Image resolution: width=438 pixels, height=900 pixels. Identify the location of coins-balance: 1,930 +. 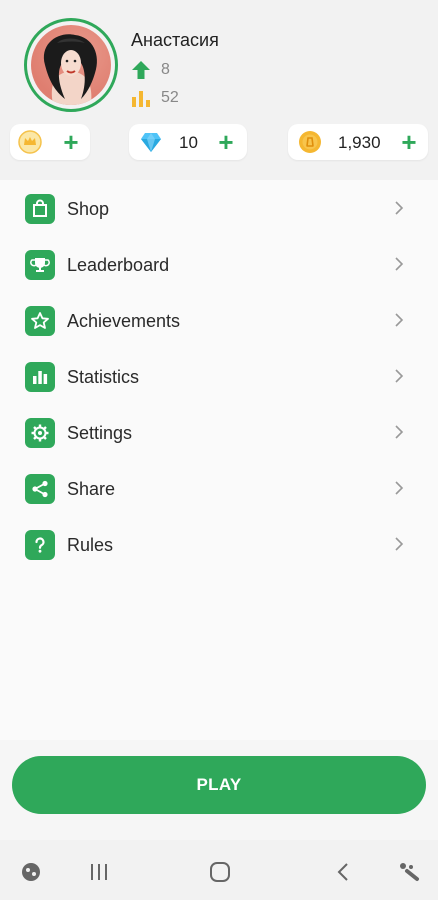
(358, 142).